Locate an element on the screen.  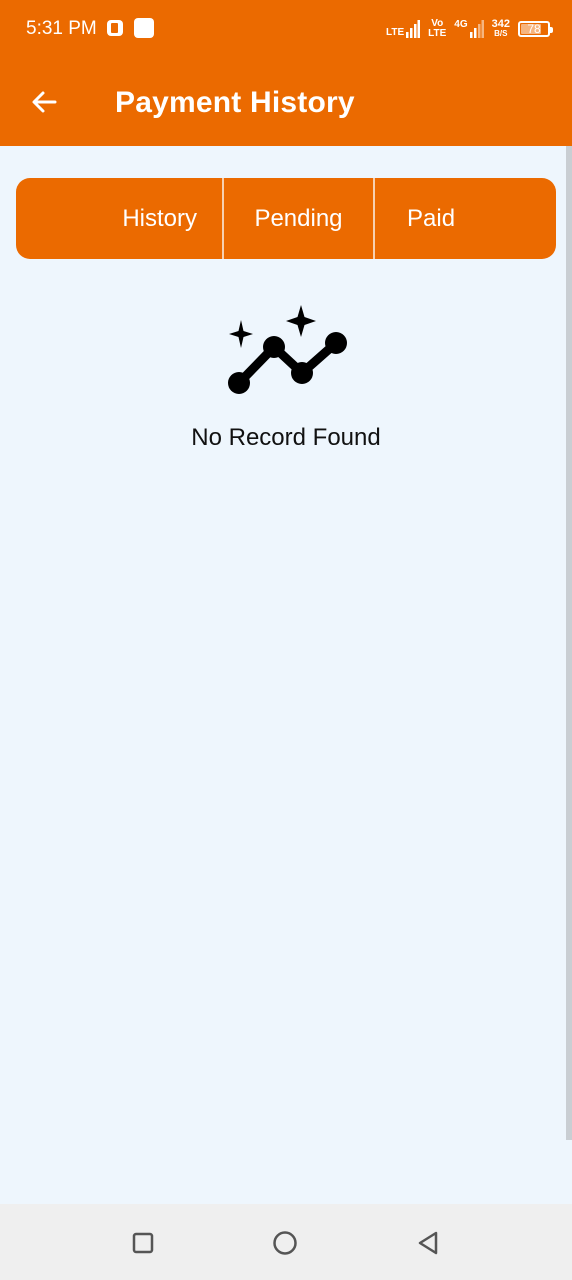
page-title: Payment History is located at coordinates (235, 102).